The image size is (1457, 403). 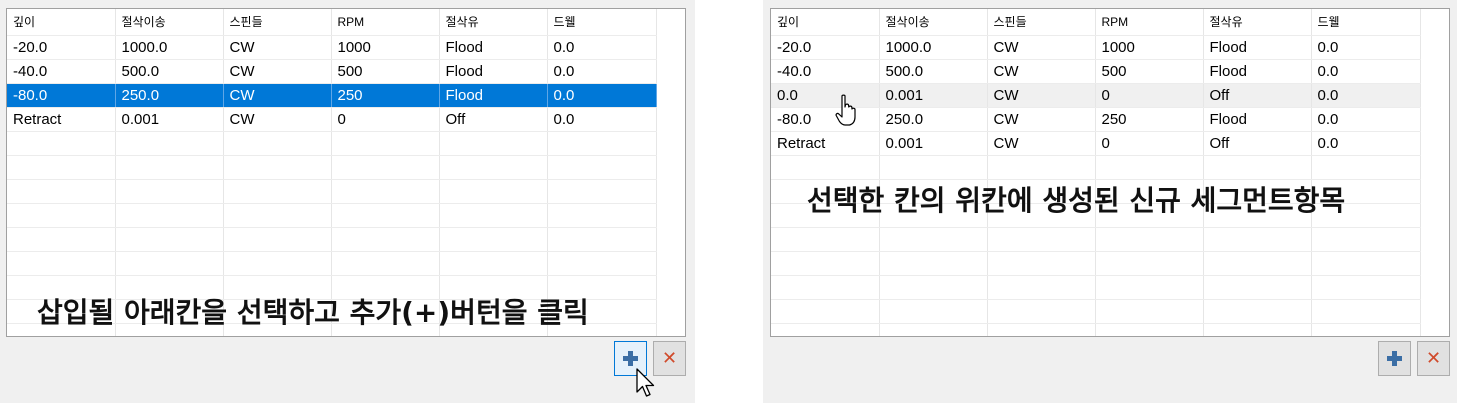 What do you see at coordinates (645, 382) in the screenshot?
I see `mouse-pointer-icon` at bounding box center [645, 382].